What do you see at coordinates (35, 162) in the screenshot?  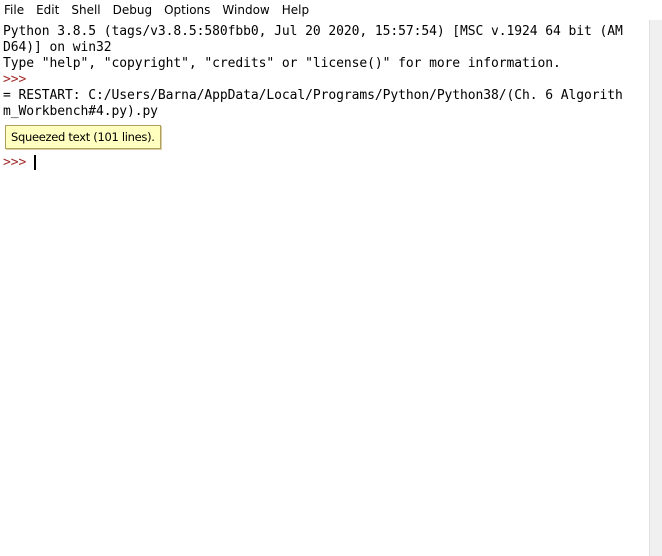 I see `text-cursor` at bounding box center [35, 162].